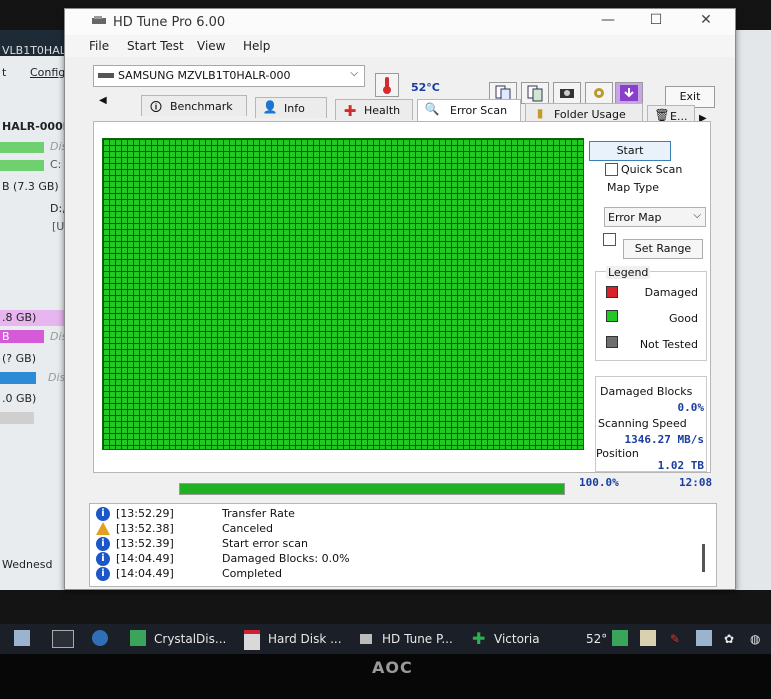 The width and height of the screenshot is (771, 699). I want to click on scanning-speed-label: Scanning Speed, so click(642, 423).